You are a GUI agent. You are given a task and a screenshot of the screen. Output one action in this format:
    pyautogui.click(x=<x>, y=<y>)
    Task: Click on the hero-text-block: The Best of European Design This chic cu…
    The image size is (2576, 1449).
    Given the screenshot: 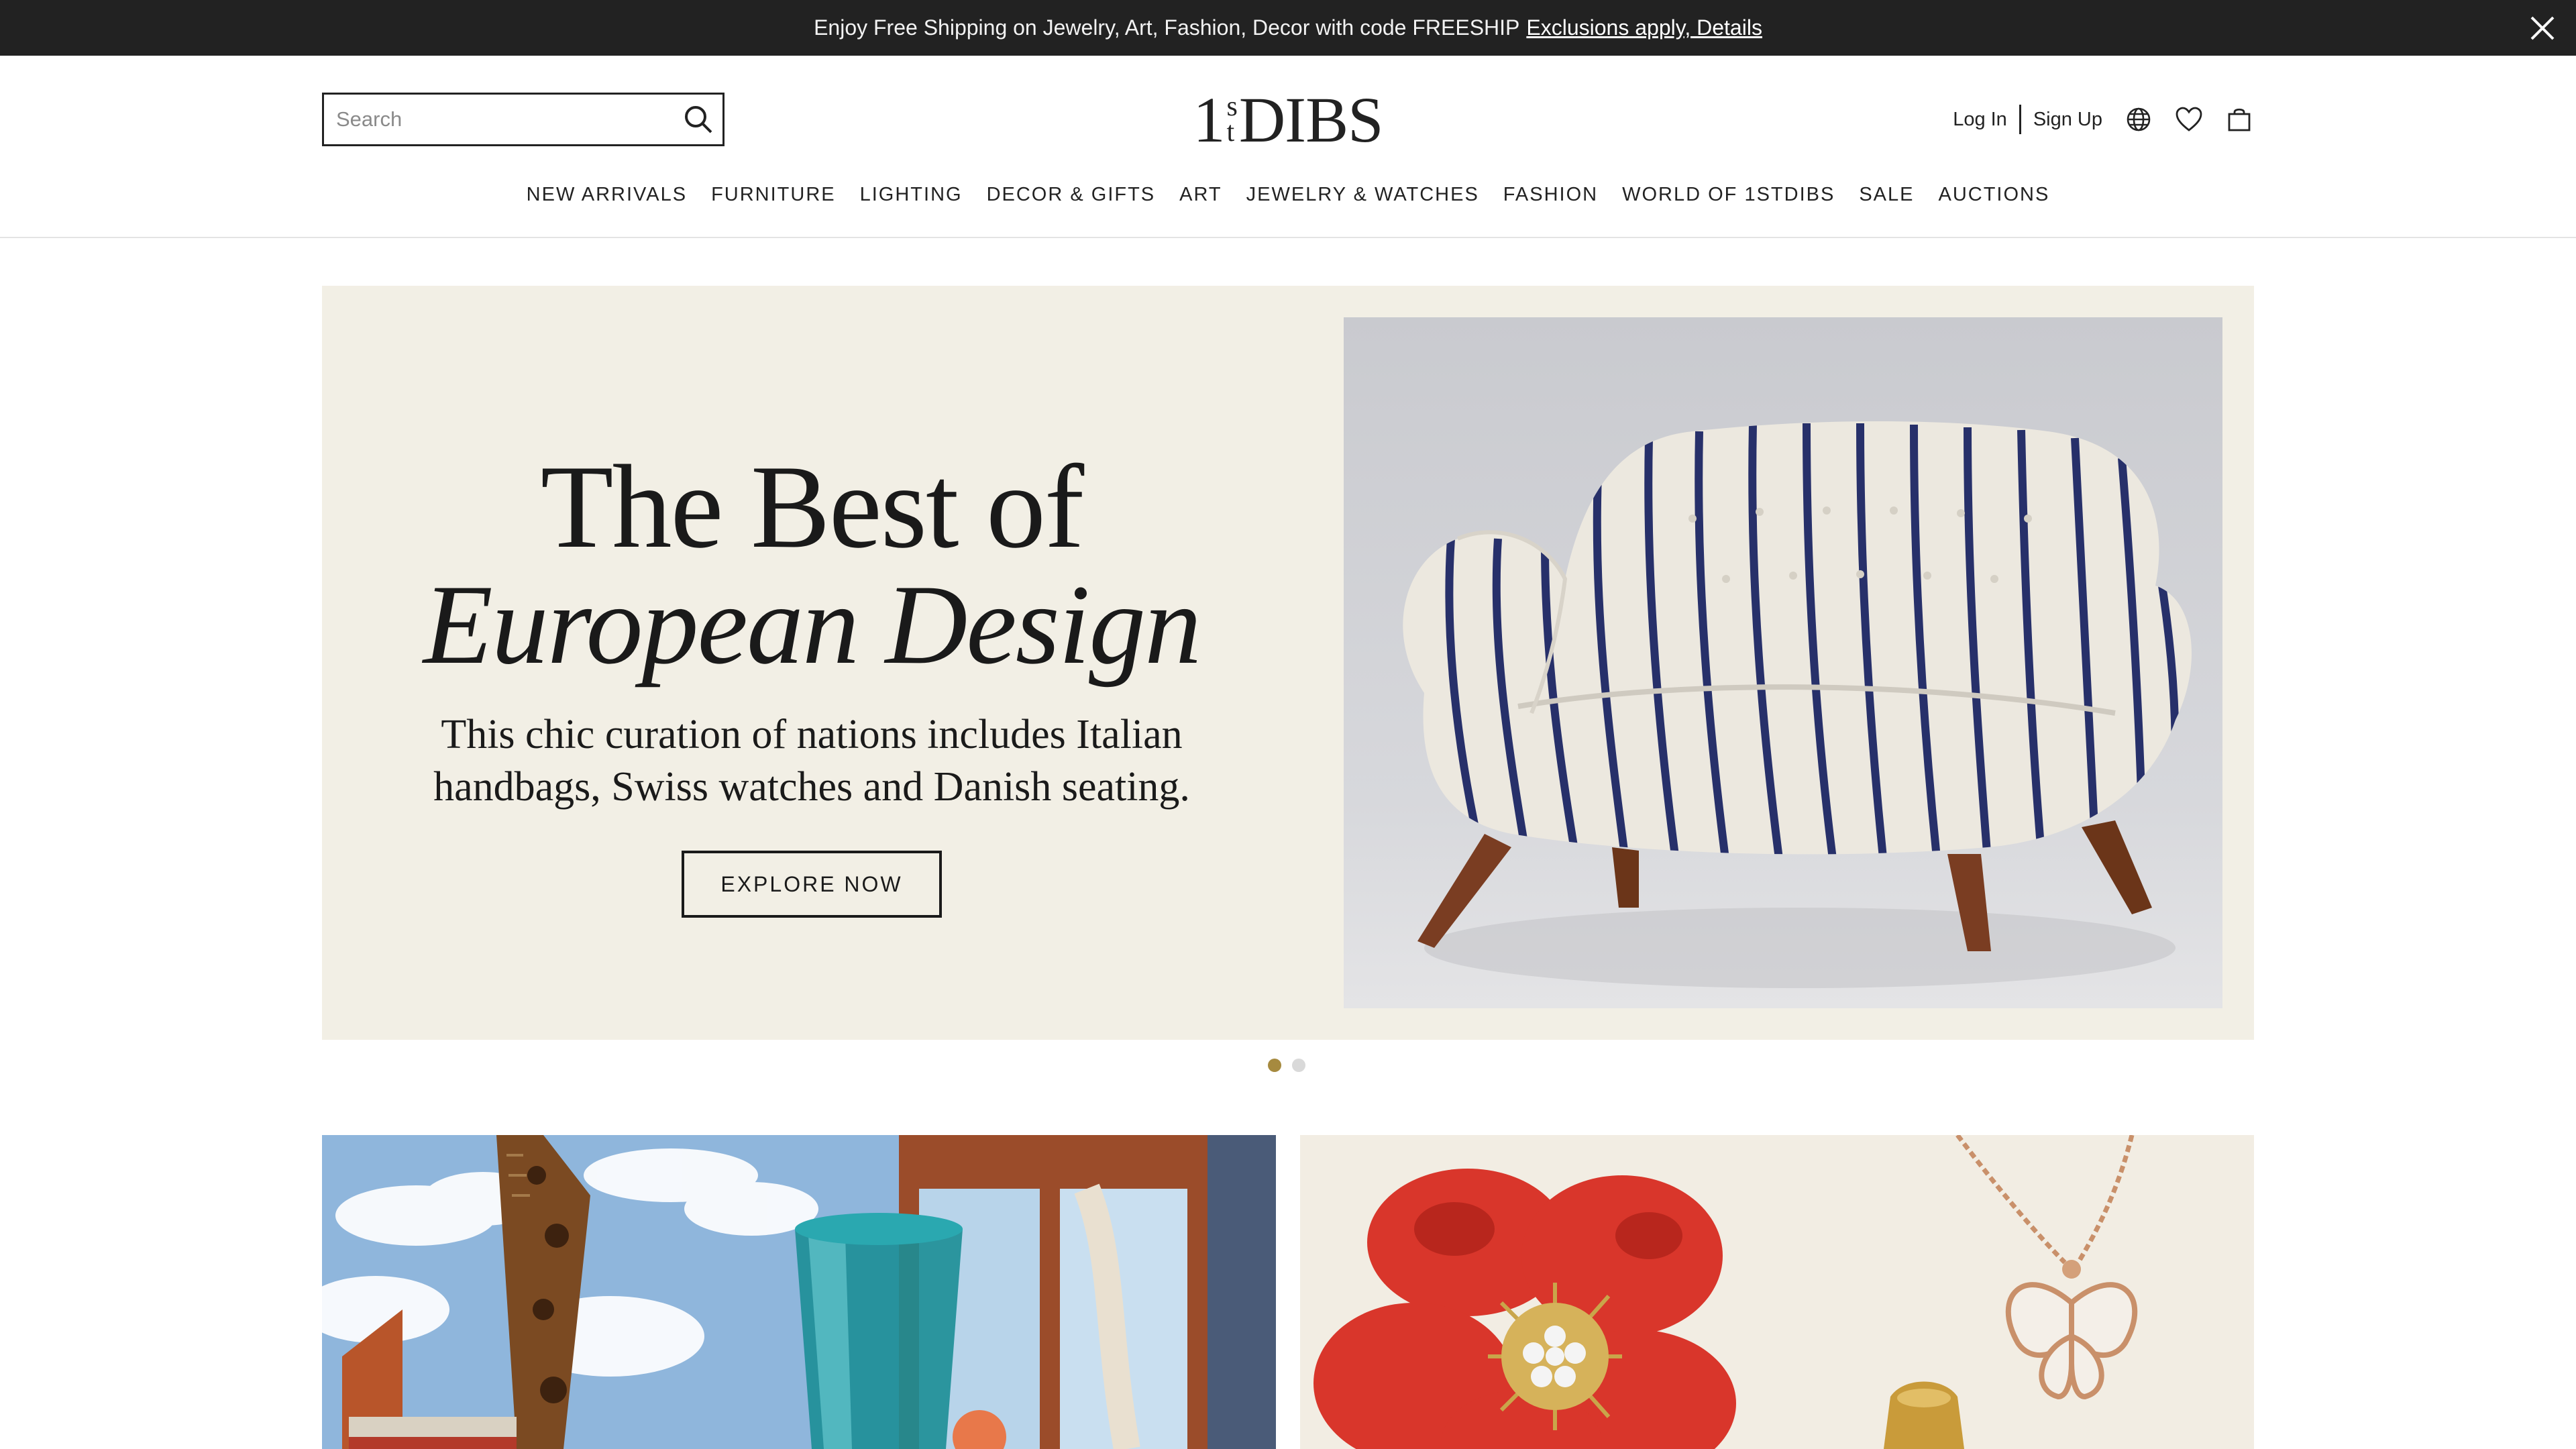 What is the action you would take?
    pyautogui.click(x=812, y=682)
    